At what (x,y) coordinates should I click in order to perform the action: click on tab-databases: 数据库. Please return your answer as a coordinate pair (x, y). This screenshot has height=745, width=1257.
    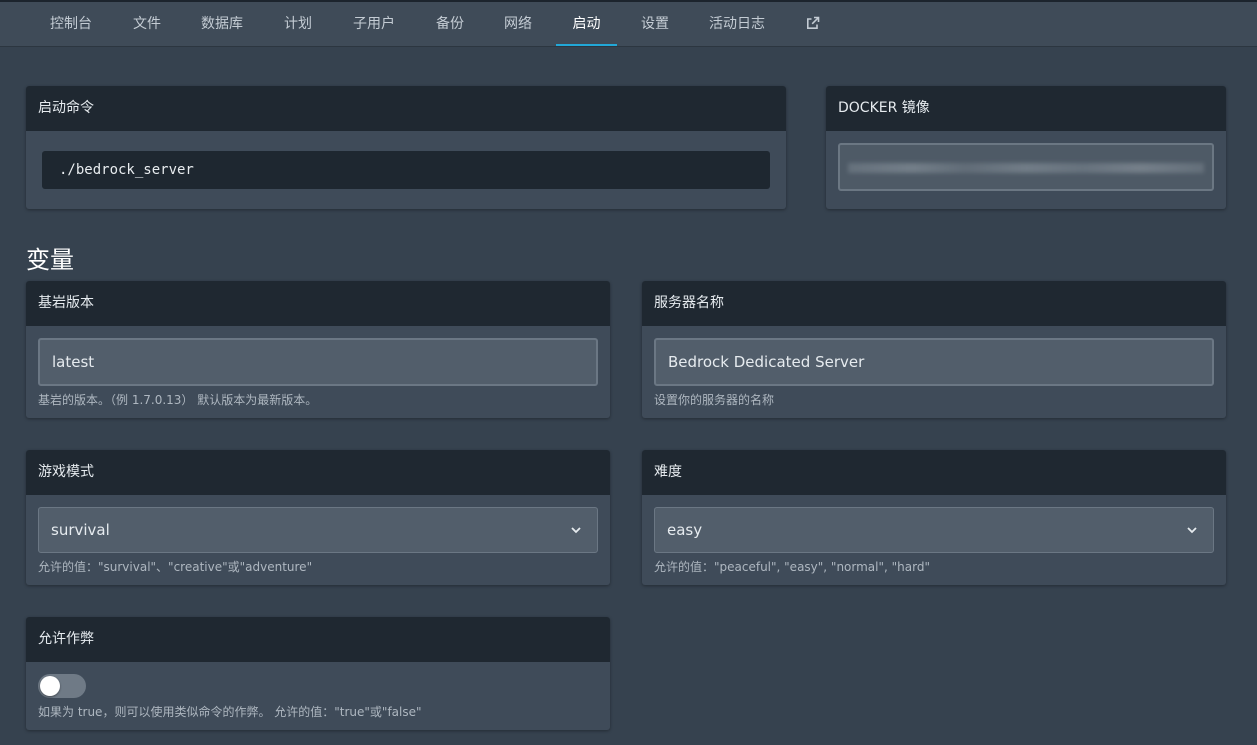
    Looking at the image, I should click on (222, 24).